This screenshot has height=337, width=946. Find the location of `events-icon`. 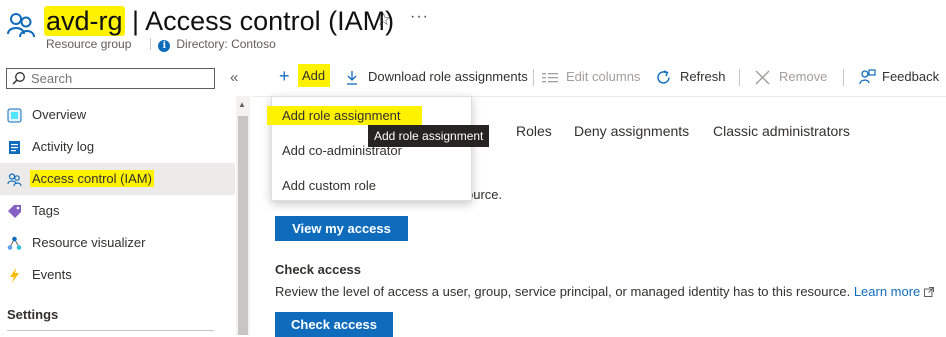

events-icon is located at coordinates (14, 275).